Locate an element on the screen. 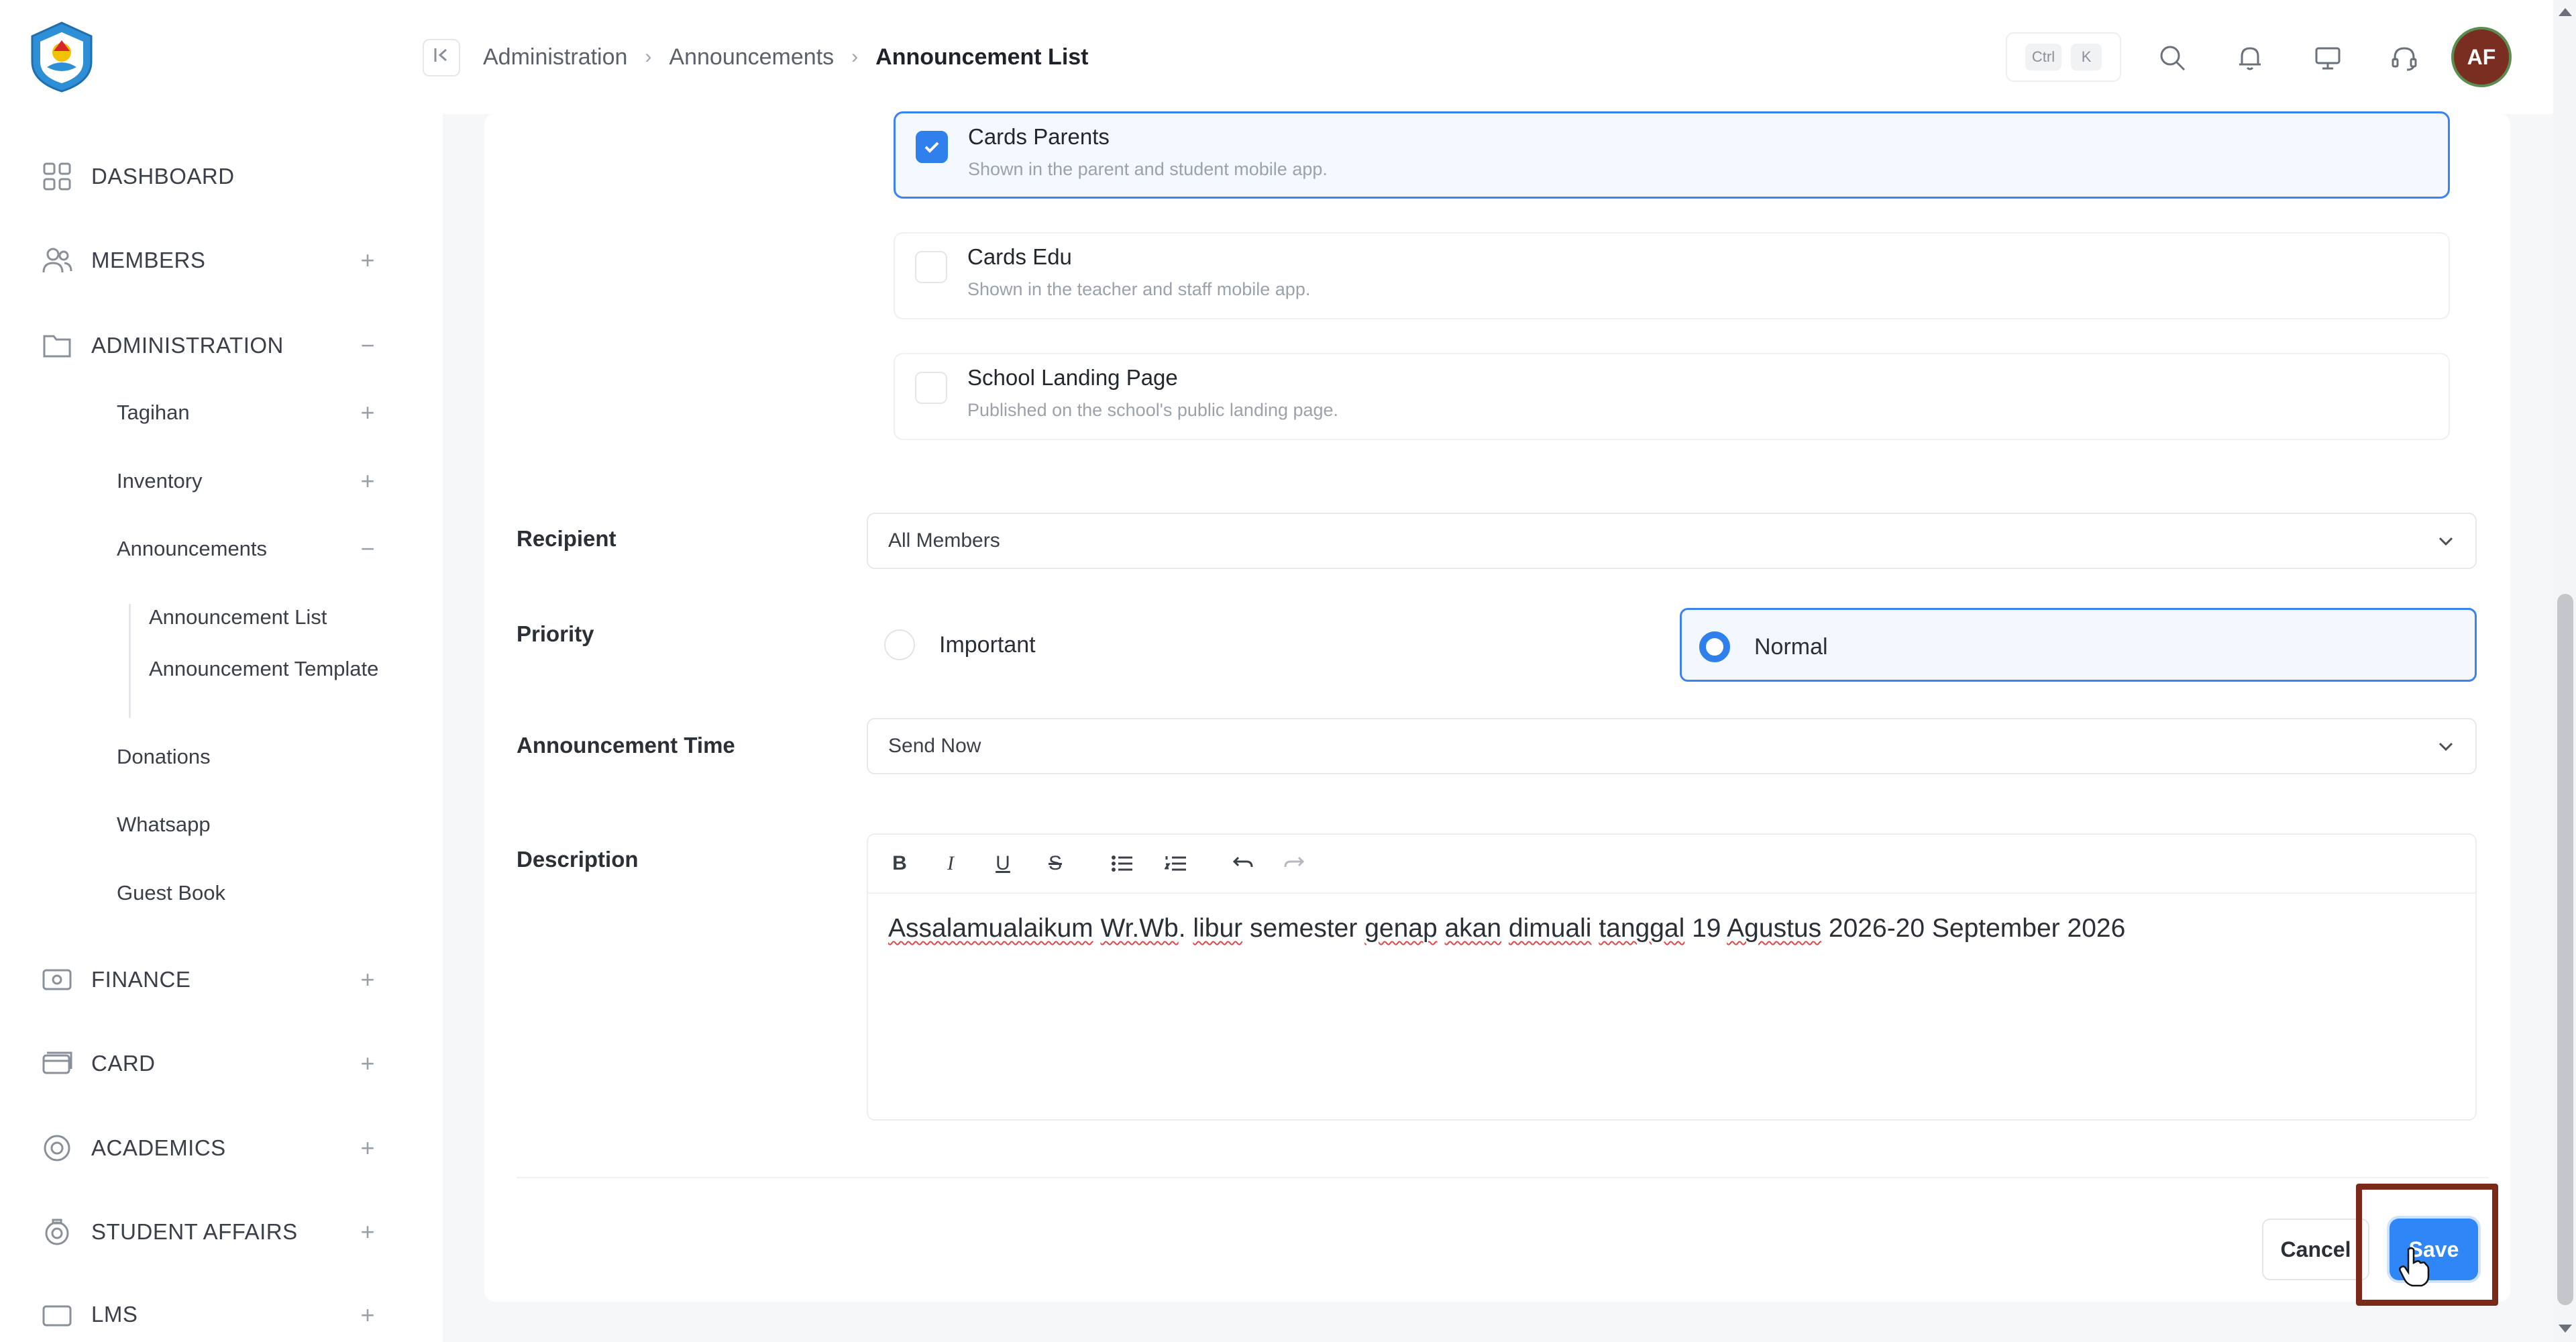 This screenshot has width=2576, height=1342. underline-icon: U is located at coordinates (1002, 863).